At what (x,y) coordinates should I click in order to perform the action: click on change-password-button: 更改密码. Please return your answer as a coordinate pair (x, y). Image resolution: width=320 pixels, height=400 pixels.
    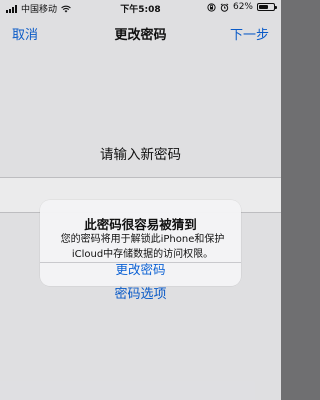
    Looking at the image, I should click on (140, 274).